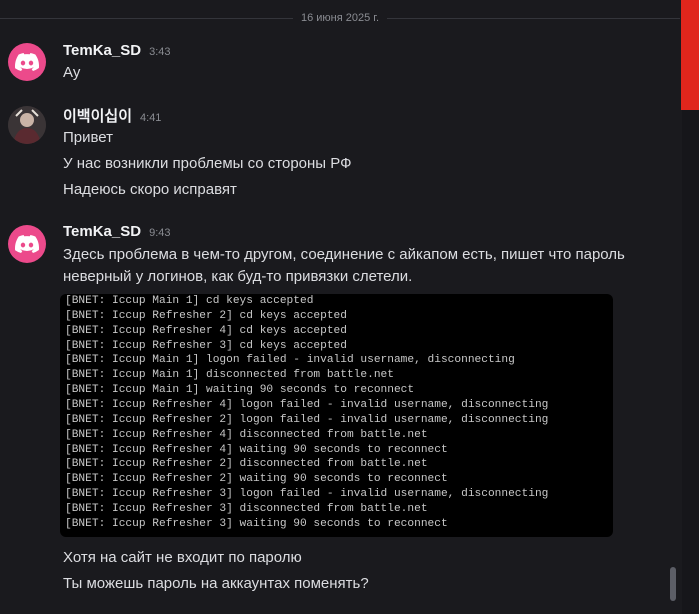 Image resolution: width=699 pixels, height=614 pixels. Describe the element at coordinates (189, 301) in the screenshot. I see `log-line: [BNET: Iccup Main 1] cd keys accepted` at that location.